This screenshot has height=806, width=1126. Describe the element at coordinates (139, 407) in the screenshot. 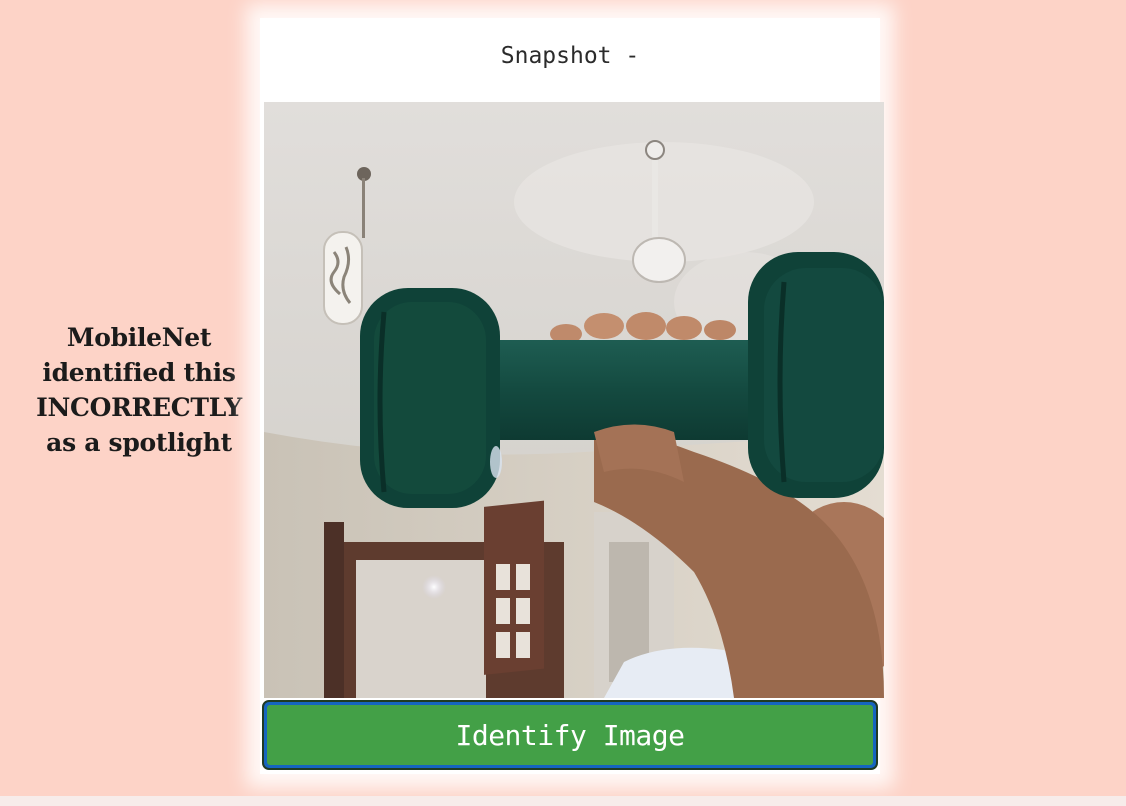

I see `result-line-status: INCORRECTLY` at that location.